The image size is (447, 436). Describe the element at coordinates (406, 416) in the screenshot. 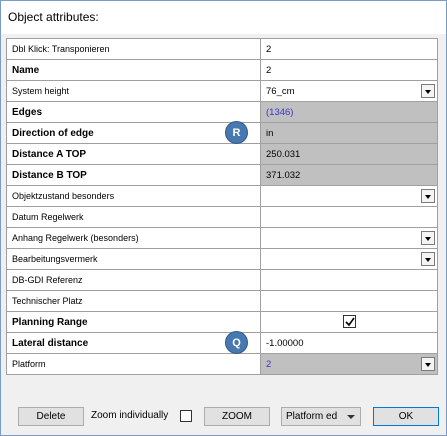

I see `ok-button: OK` at that location.